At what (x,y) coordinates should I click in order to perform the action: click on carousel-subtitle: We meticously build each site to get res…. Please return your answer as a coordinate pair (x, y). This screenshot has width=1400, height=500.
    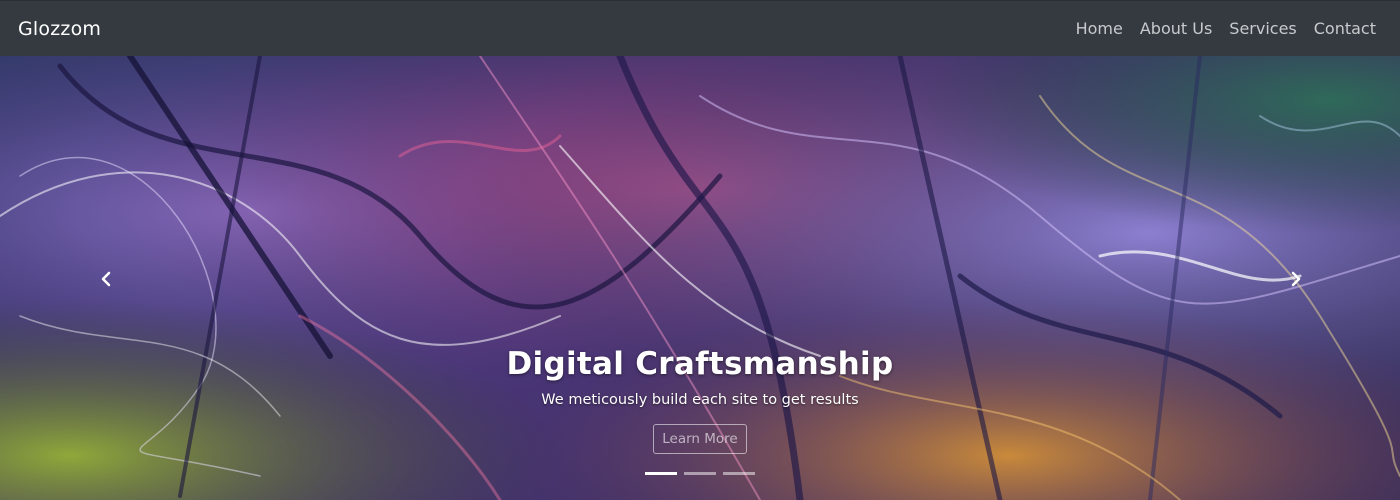
    Looking at the image, I should click on (700, 400).